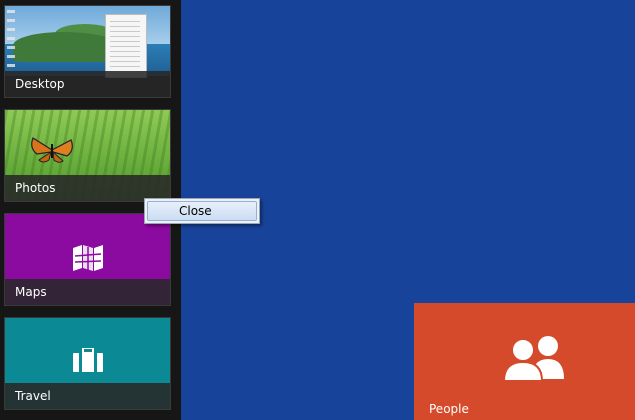 The image size is (635, 420). What do you see at coordinates (126, 46) in the screenshot?
I see `desktop-window-preview` at bounding box center [126, 46].